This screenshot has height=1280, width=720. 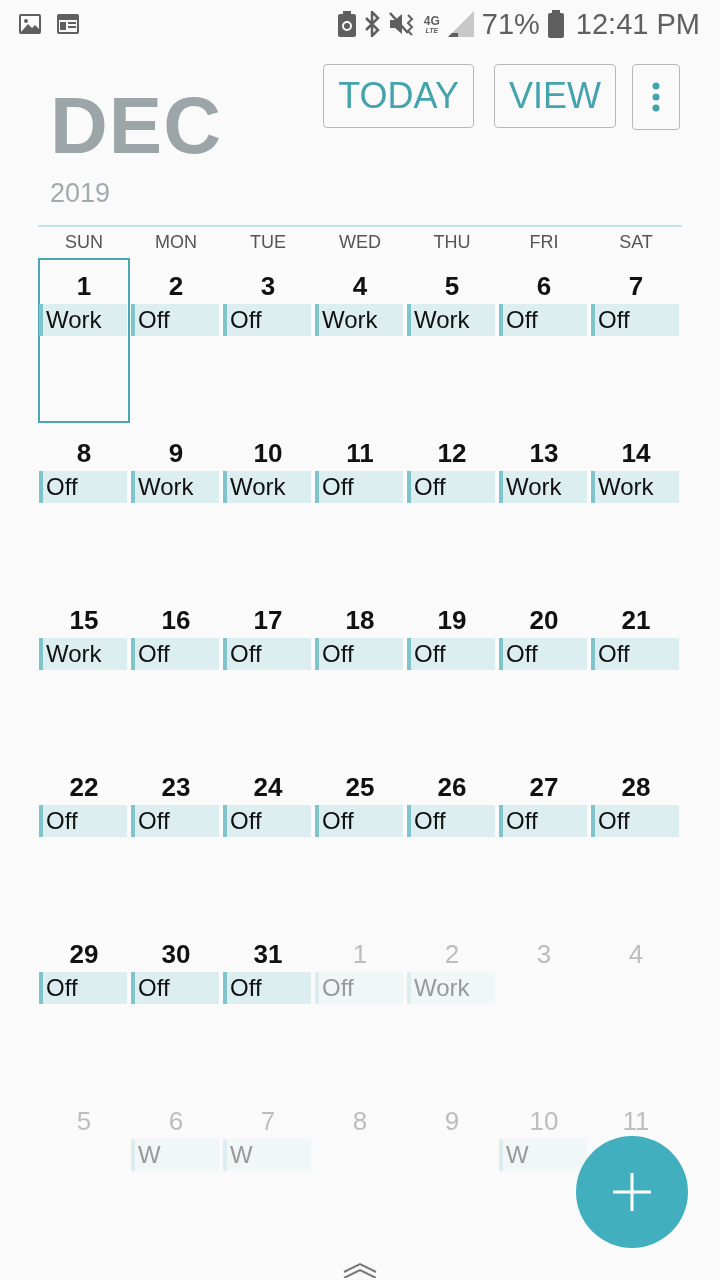 I want to click on weekday-label: SUN, so click(x=84, y=242).